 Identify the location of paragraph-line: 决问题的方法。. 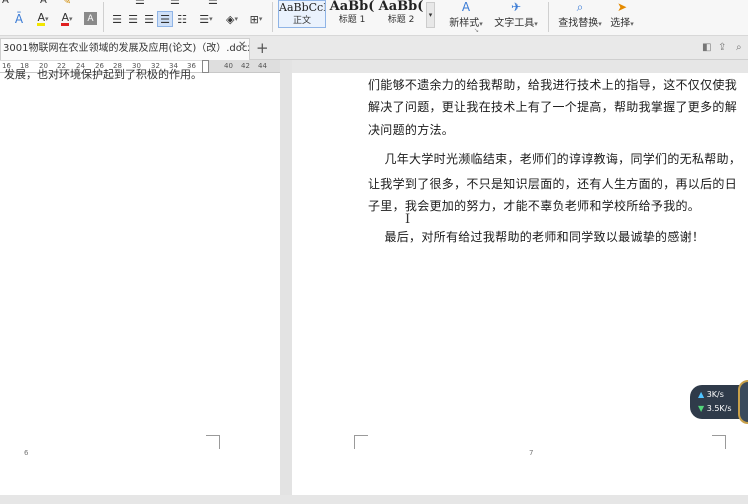
(411, 130).